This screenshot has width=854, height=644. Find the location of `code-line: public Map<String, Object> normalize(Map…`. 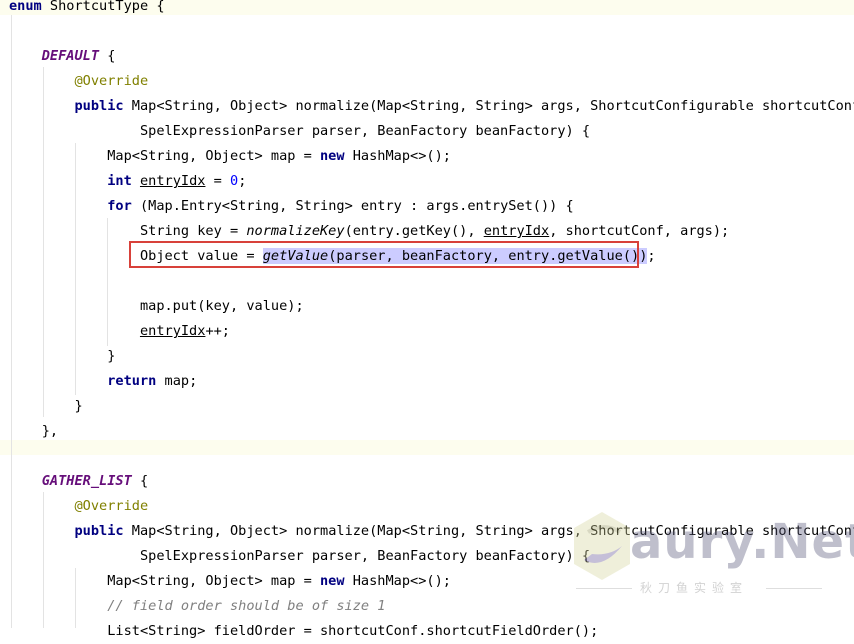

code-line: public Map<String, Object> normalize(Map… is located at coordinates (427, 106).